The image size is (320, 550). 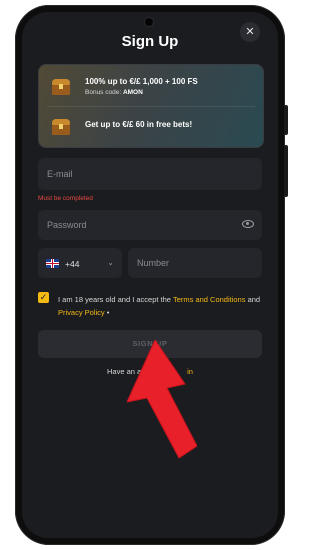 What do you see at coordinates (162, 399) in the screenshot?
I see `red-pointer-arrow-icon` at bounding box center [162, 399].